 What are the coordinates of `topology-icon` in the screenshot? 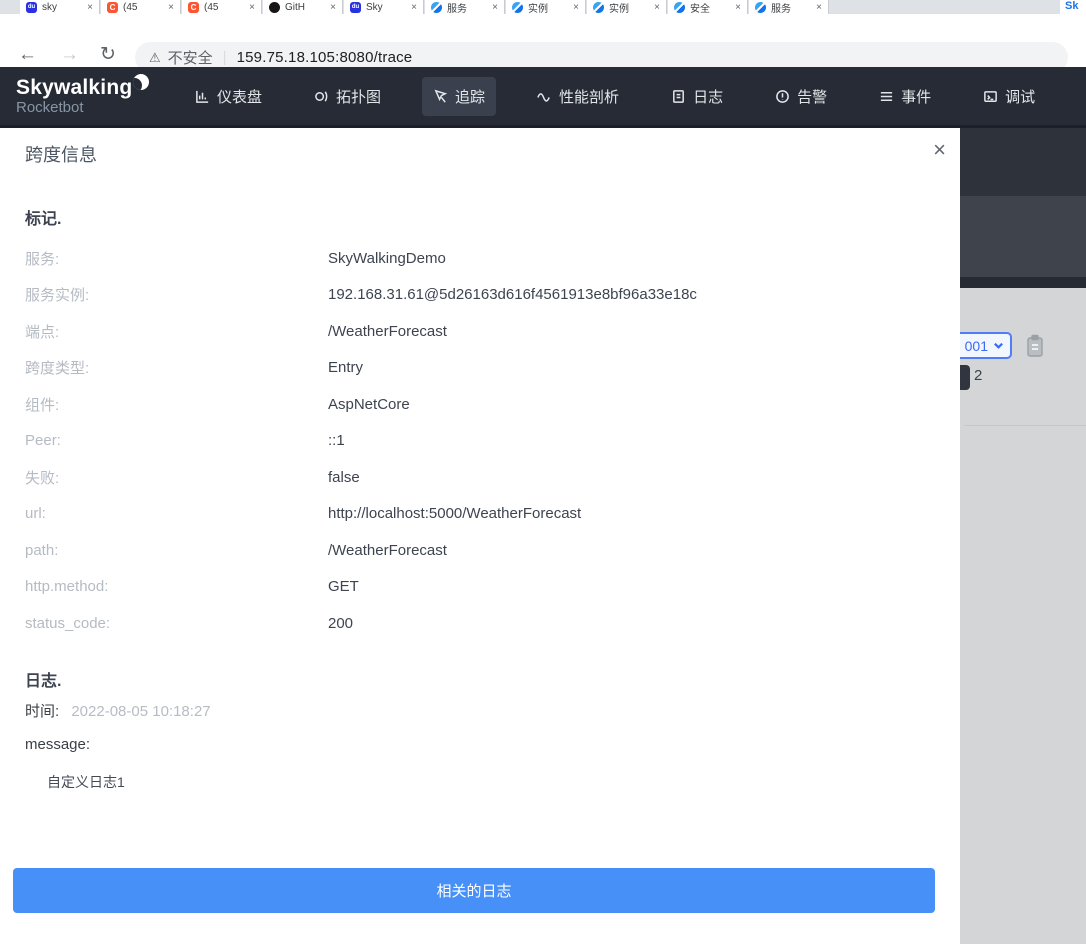 It's located at (321, 96).